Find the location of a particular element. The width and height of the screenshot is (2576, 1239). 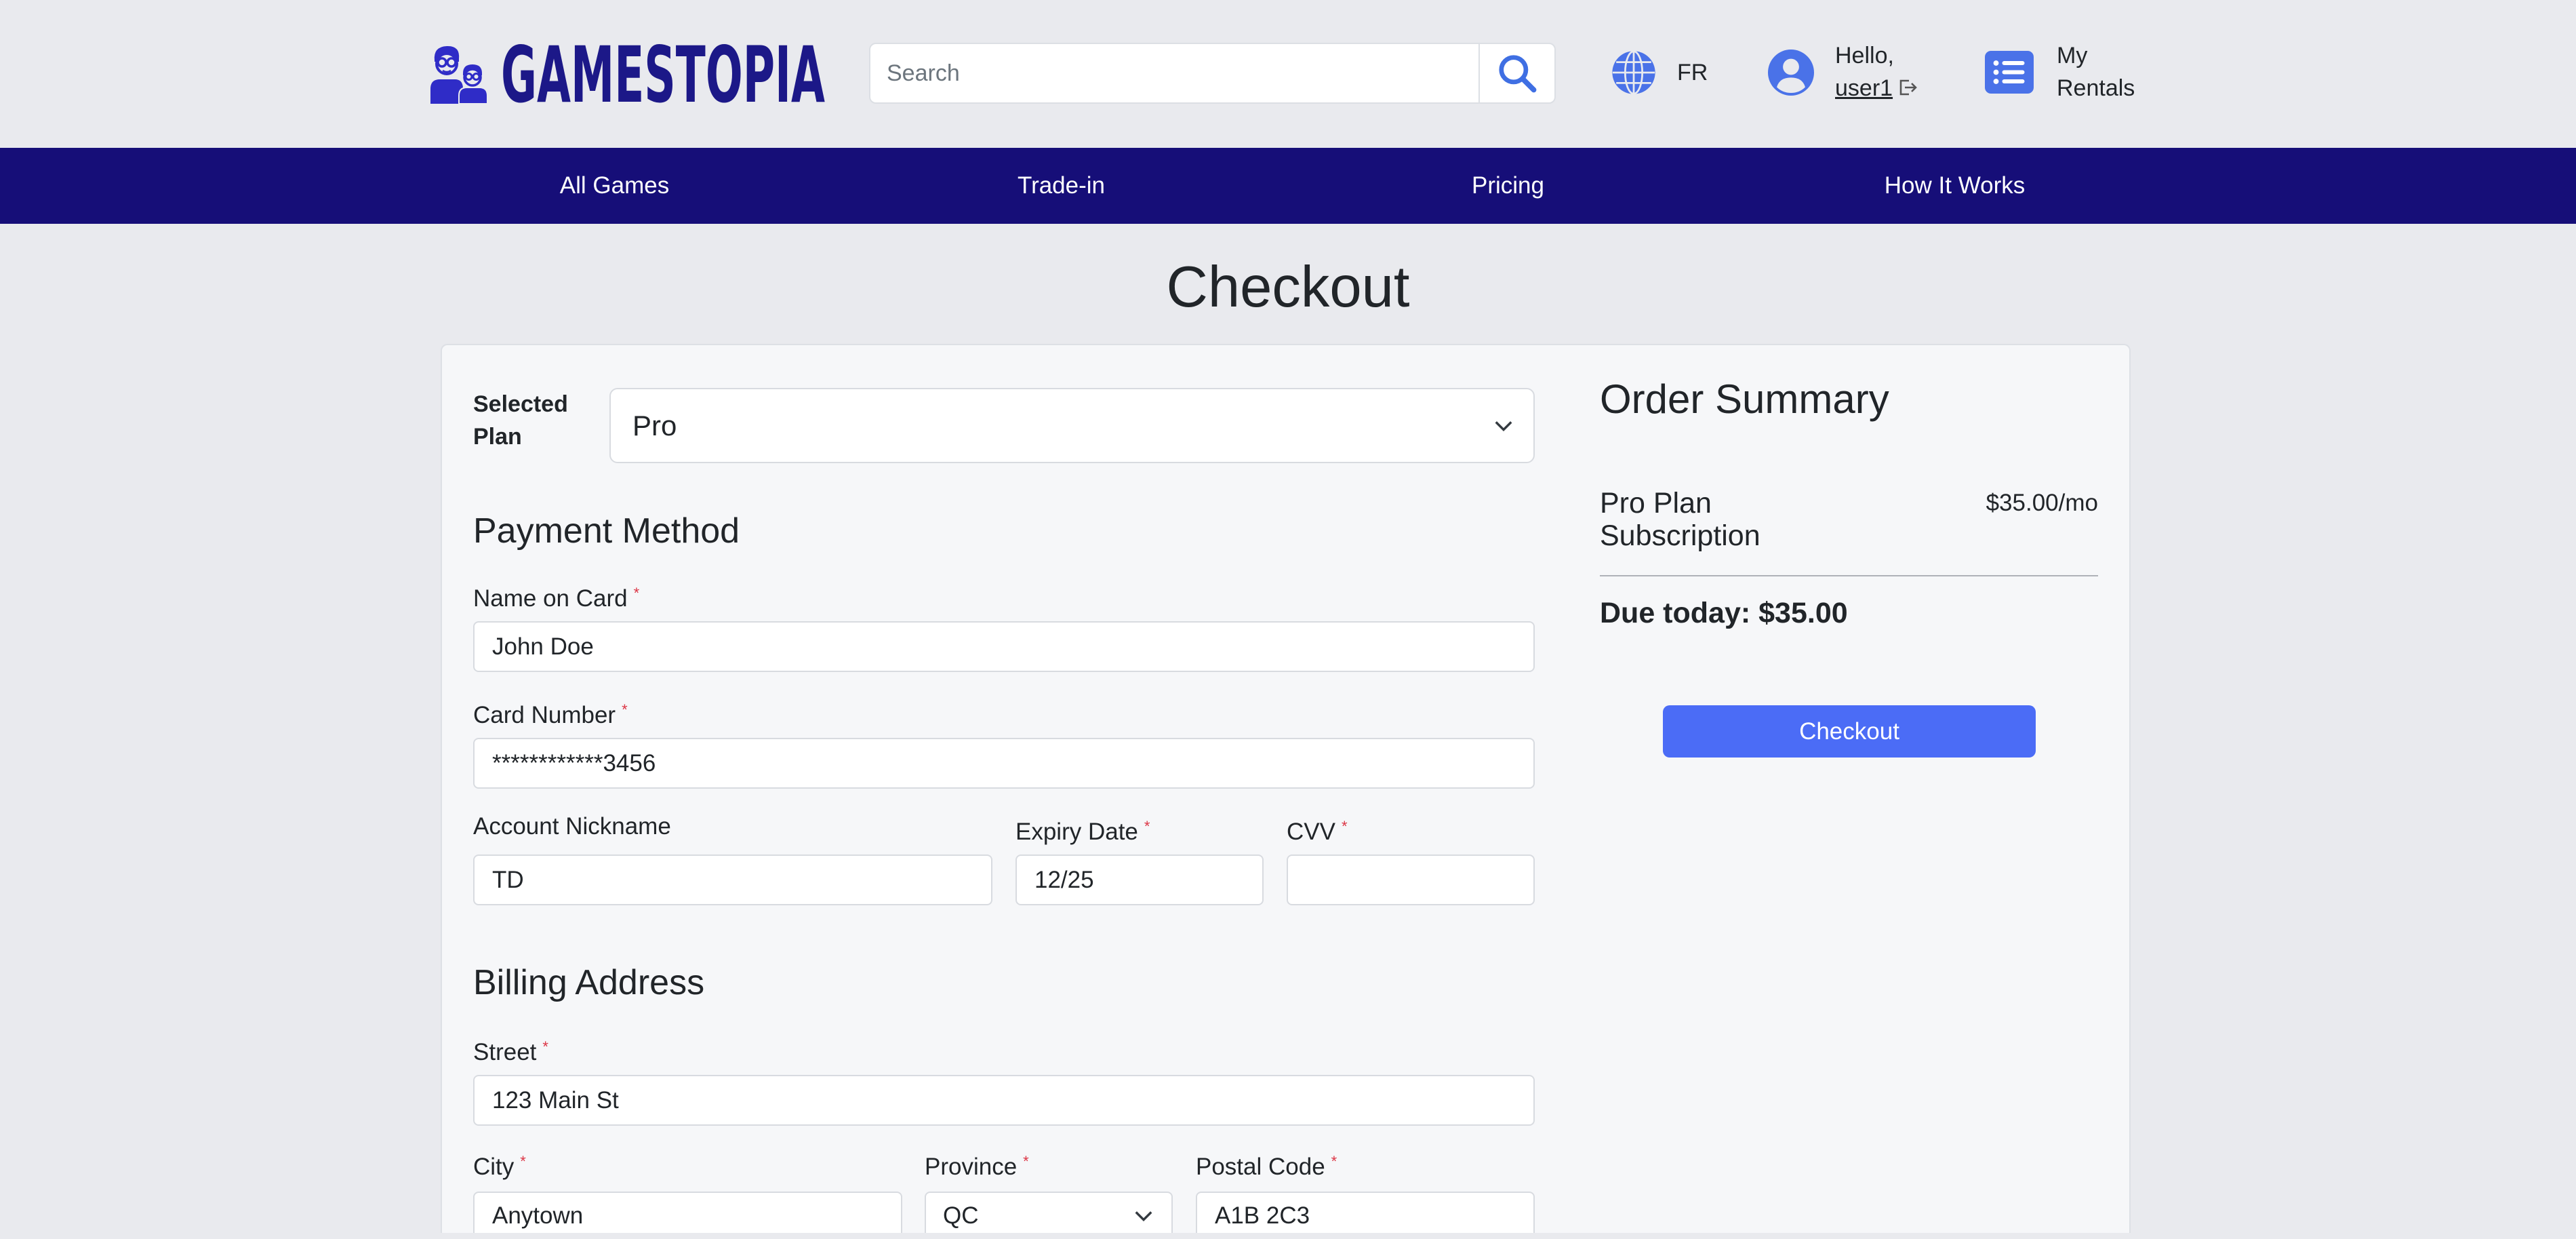

name-on-card-field is located at coordinates (1004, 646).